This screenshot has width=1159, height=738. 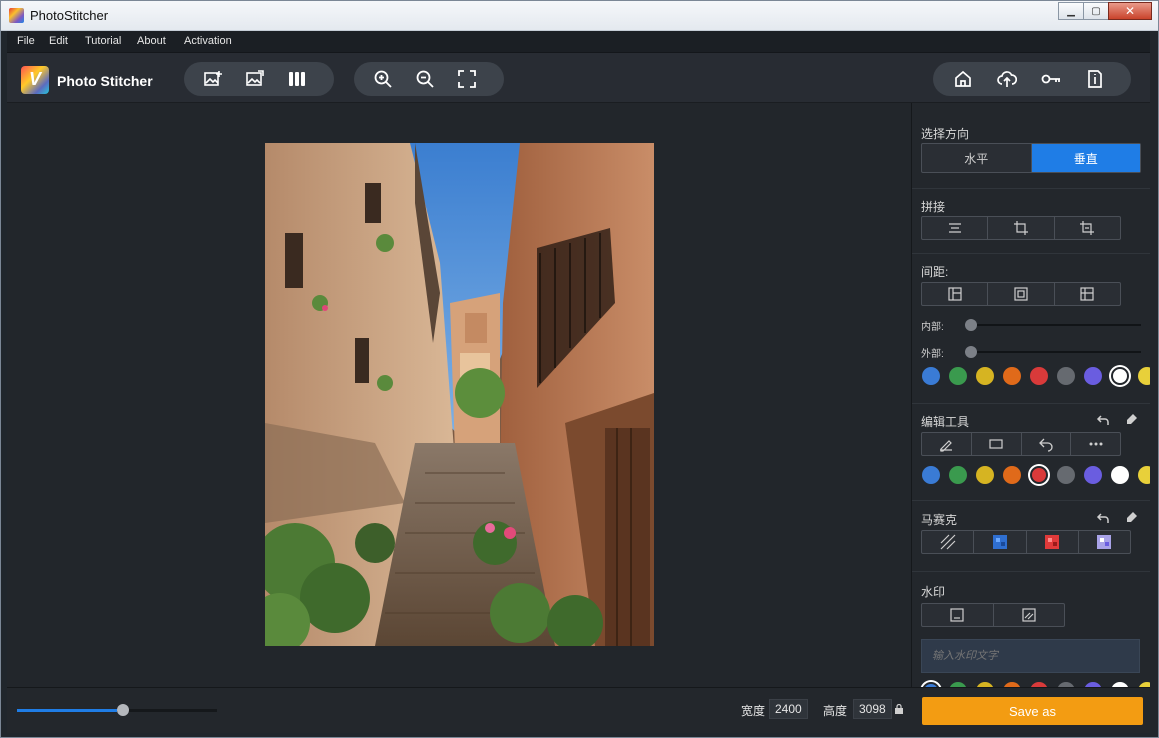 I want to click on edit-color-swatches, so click(x=1036, y=475).